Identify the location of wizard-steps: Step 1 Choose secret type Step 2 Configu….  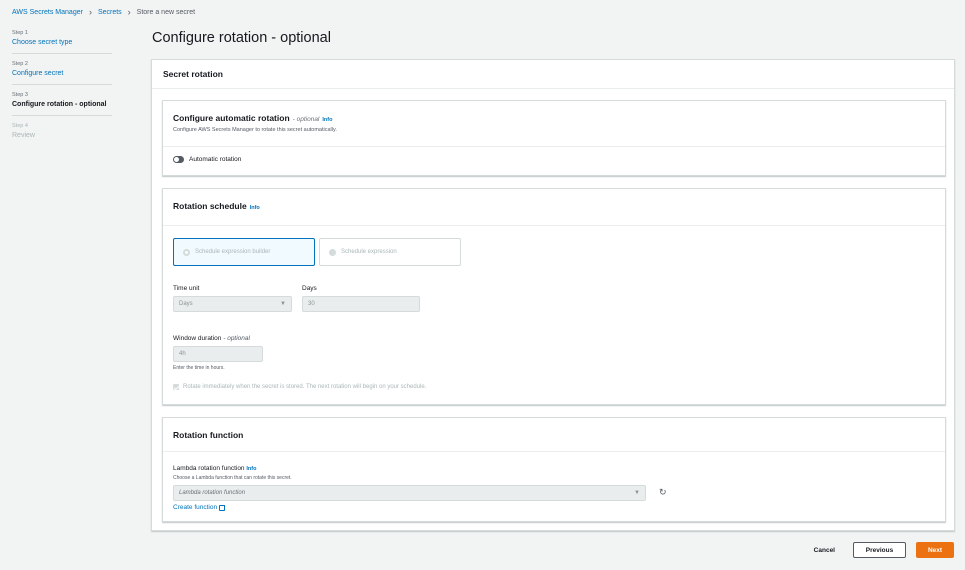
(62, 91).